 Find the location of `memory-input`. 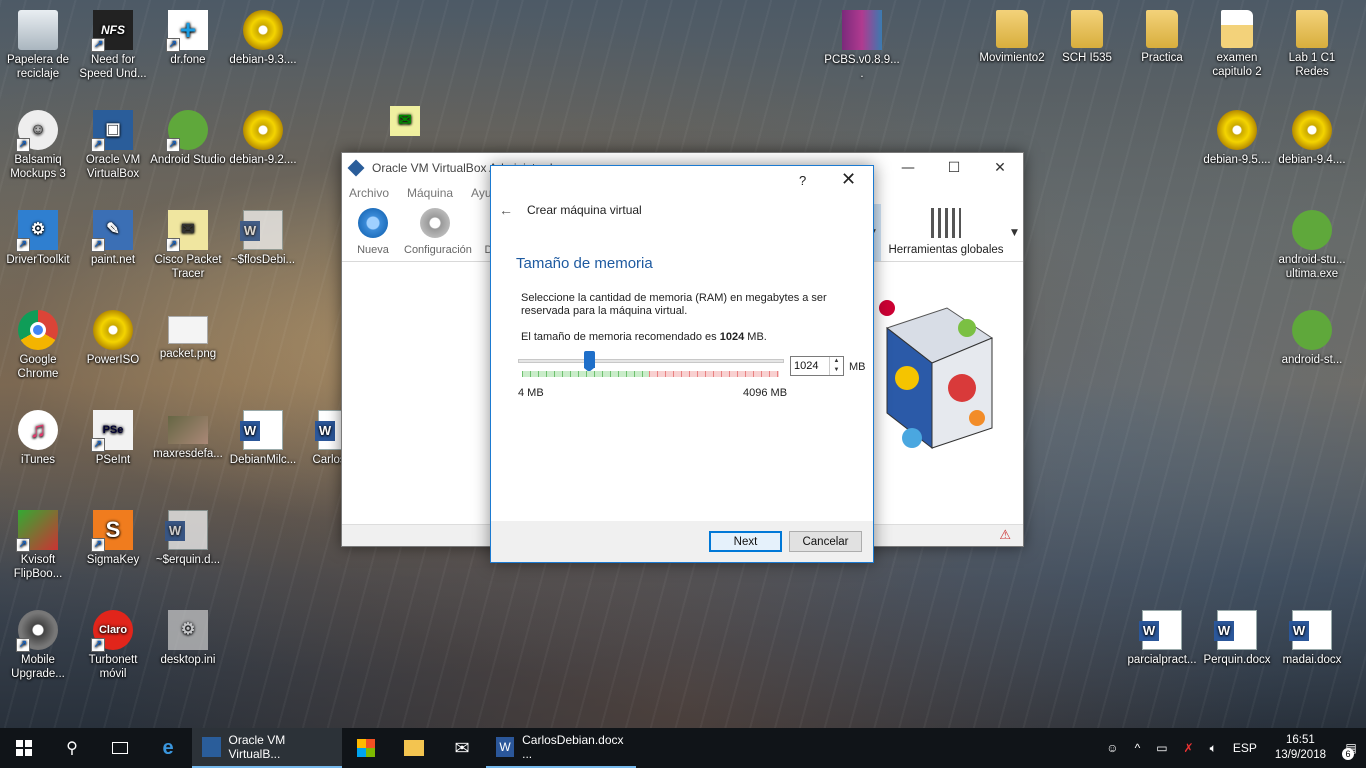

memory-input is located at coordinates (810, 366).